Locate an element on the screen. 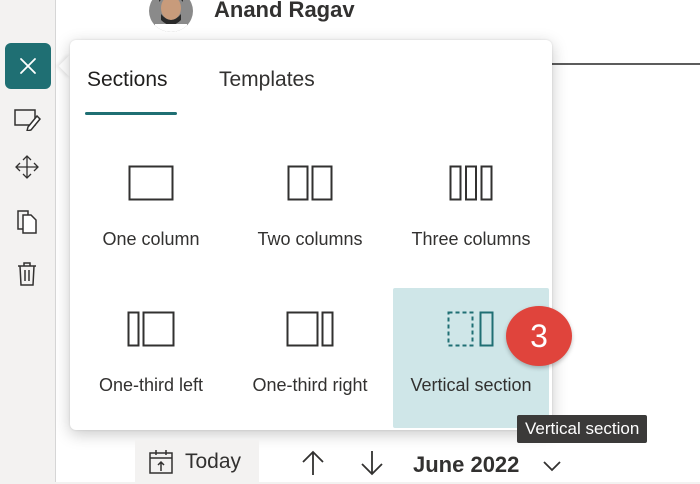 The width and height of the screenshot is (700, 484). layout-label: One-third right is located at coordinates (310, 385).